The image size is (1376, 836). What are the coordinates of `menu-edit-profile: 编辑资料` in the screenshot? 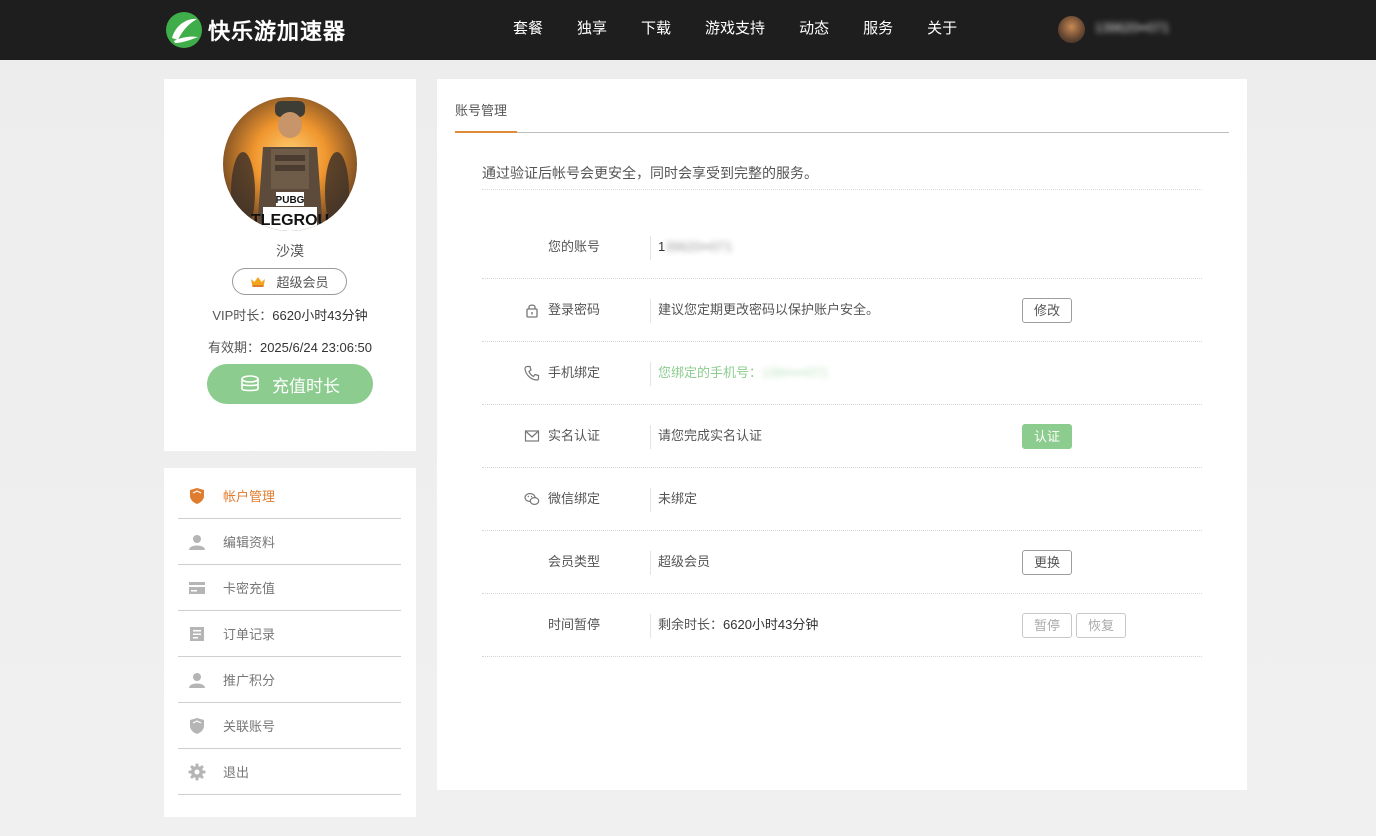 It's located at (289, 542).